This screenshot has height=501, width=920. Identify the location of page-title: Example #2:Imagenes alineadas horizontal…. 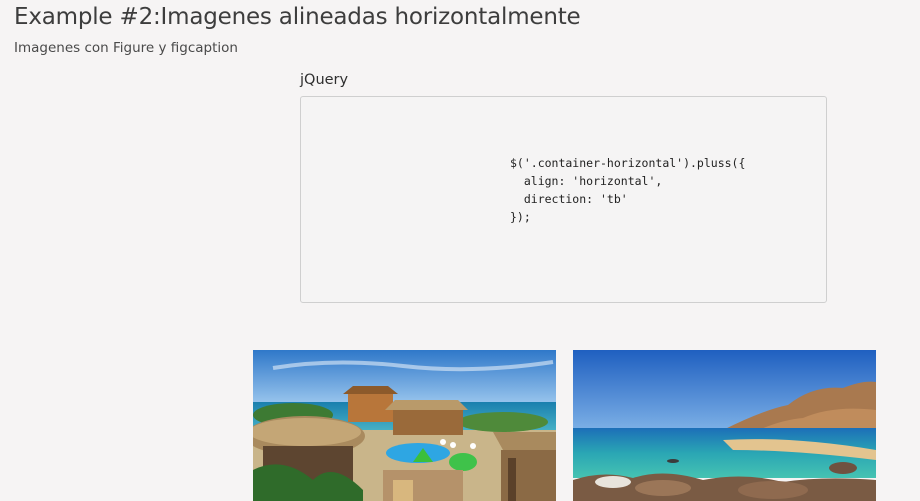
(297, 17).